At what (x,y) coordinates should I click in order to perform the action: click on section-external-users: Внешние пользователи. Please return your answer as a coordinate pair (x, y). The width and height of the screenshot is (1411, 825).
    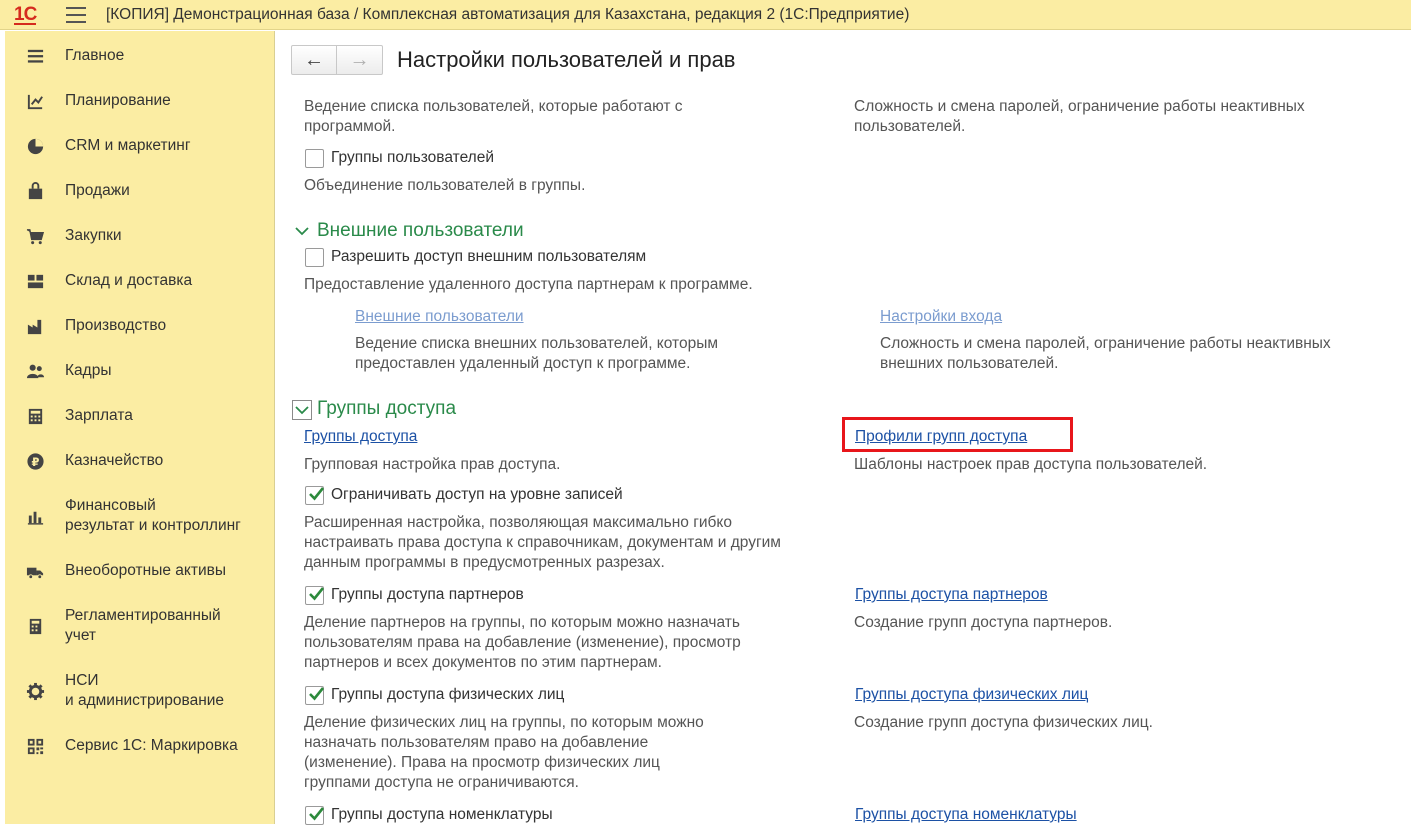
    Looking at the image, I should click on (420, 231).